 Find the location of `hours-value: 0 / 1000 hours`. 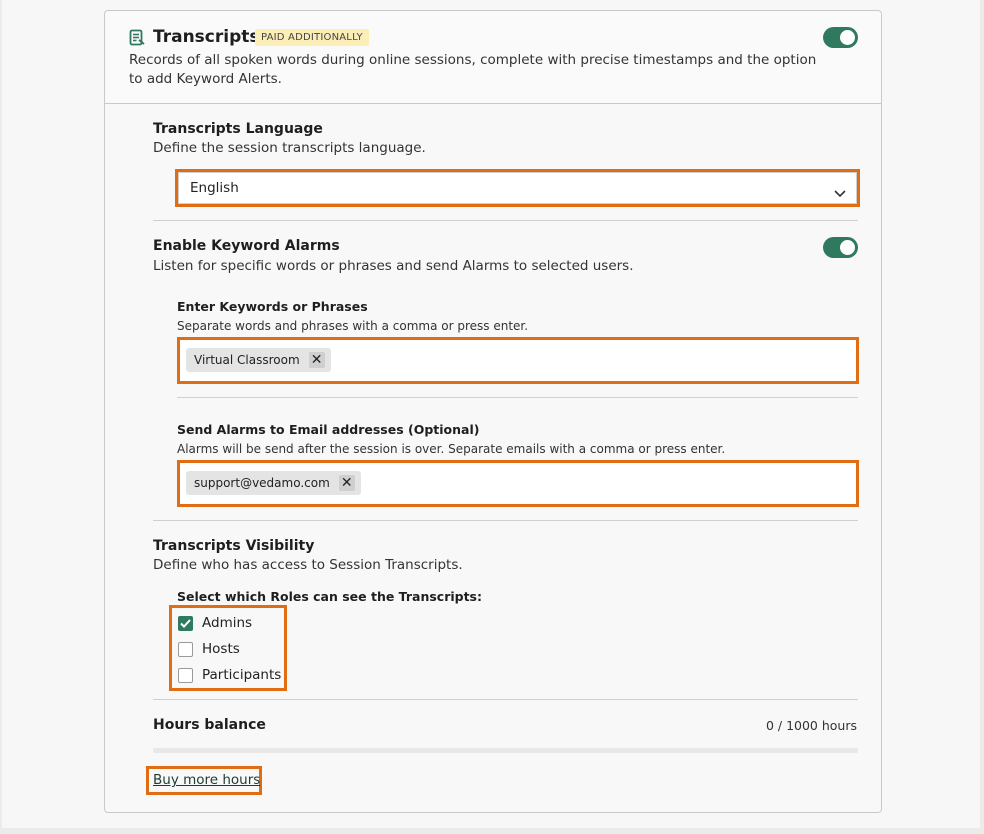

hours-value: 0 / 1000 hours is located at coordinates (811, 725).